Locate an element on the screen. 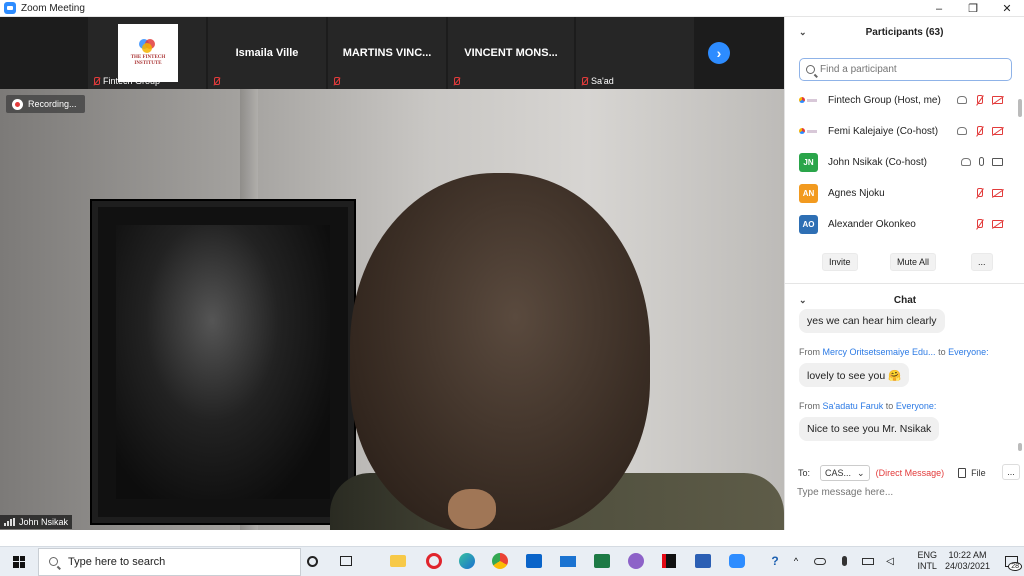  participant-row: Fintech Group (Host, me) is located at coordinates (899, 100).